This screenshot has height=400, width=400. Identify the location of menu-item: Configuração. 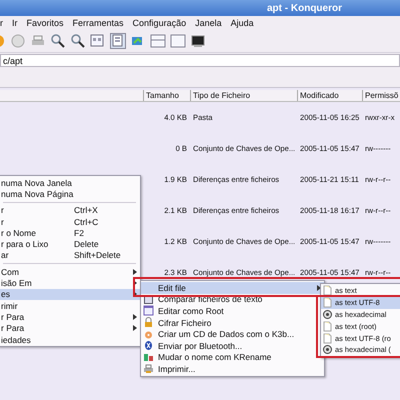
(159, 23).